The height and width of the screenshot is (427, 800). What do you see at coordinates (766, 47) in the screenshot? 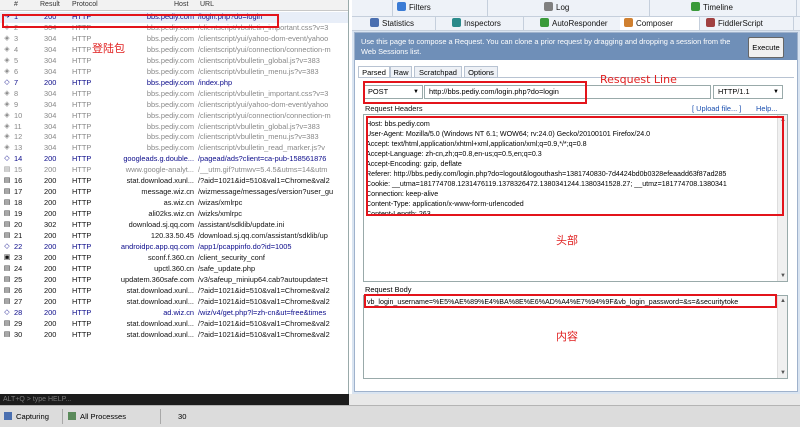
I see `execute-button: Execute` at bounding box center [766, 47].